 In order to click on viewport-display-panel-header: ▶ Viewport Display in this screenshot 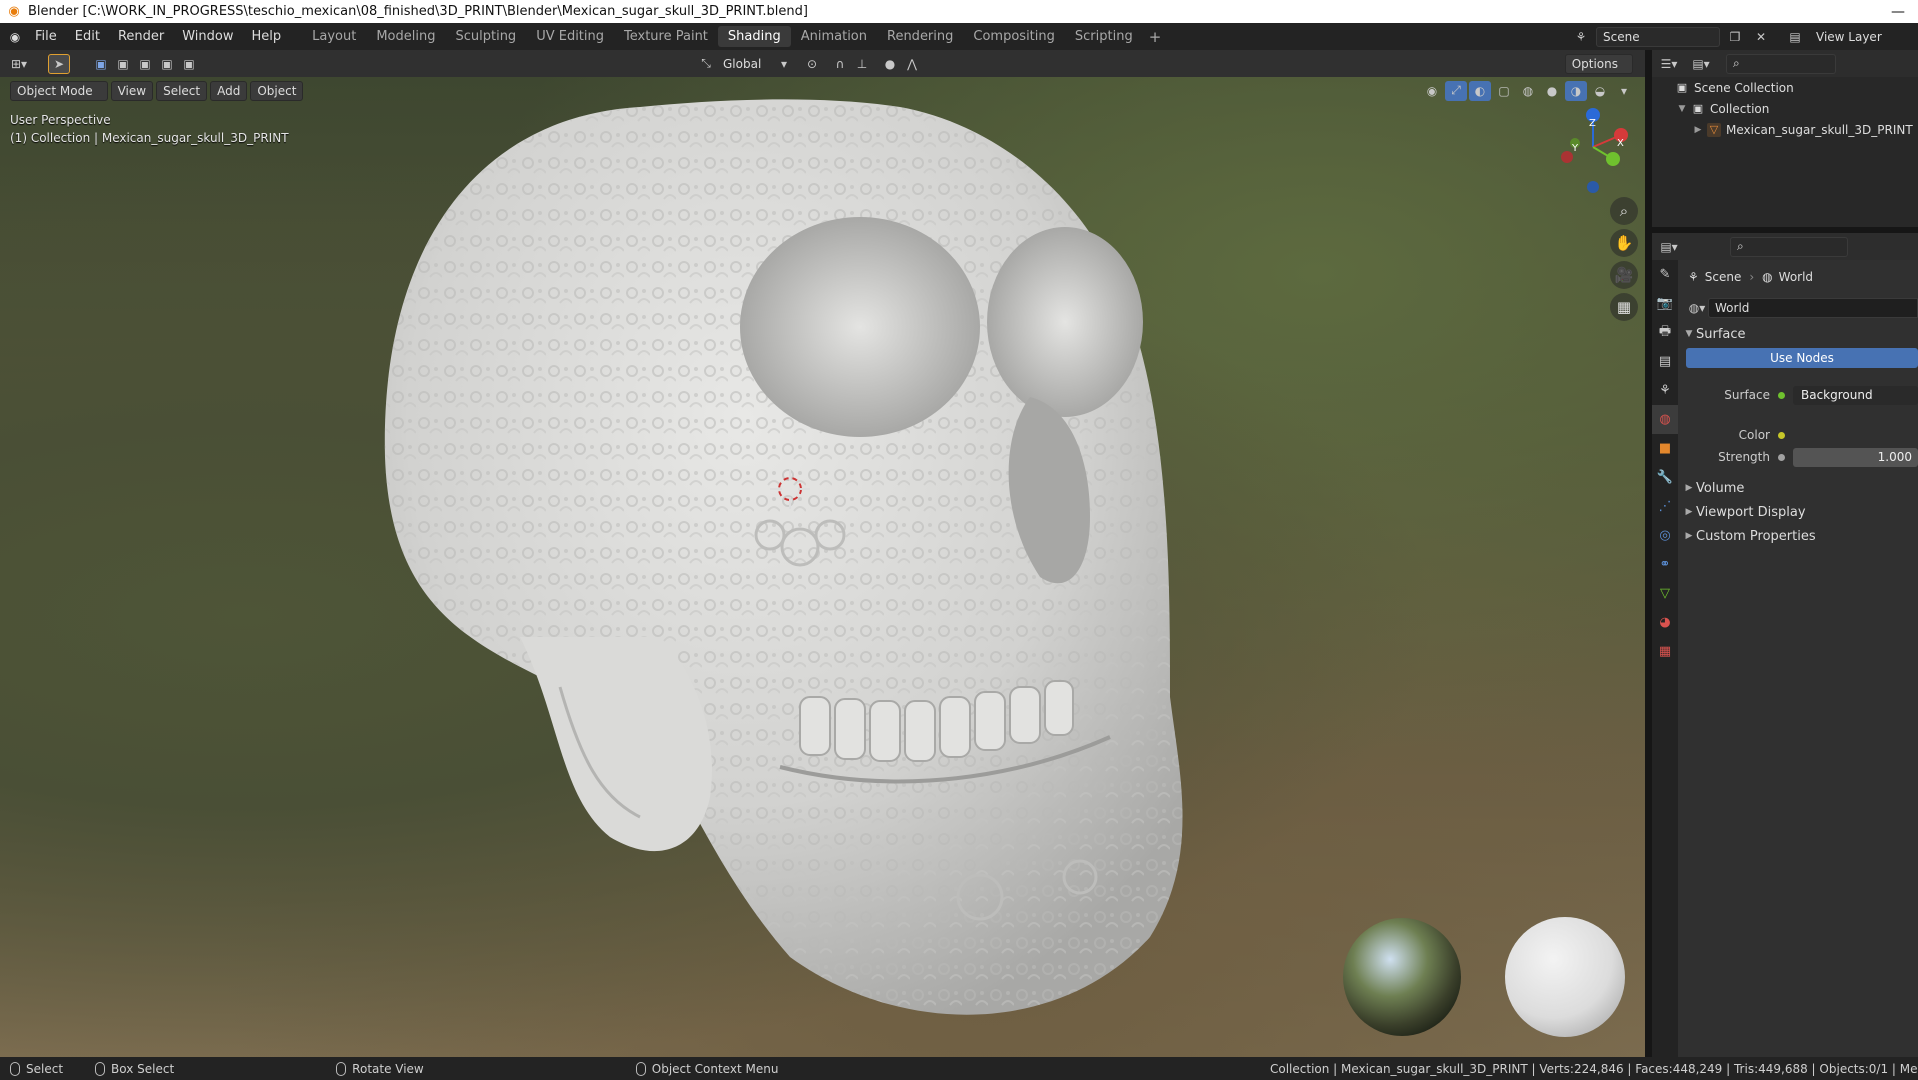, I will do `click(1798, 512)`.